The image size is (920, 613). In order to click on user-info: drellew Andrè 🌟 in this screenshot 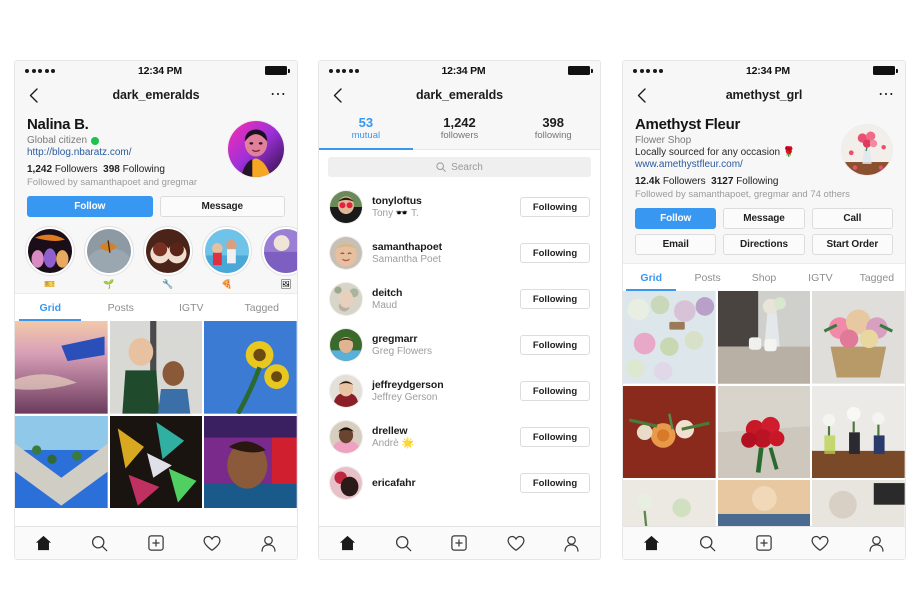, I will do `click(441, 437)`.